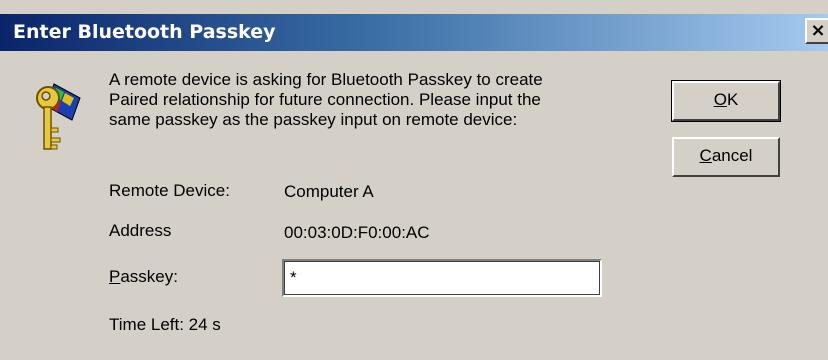  I want to click on remote-device-label: Remote Device:, so click(169, 190).